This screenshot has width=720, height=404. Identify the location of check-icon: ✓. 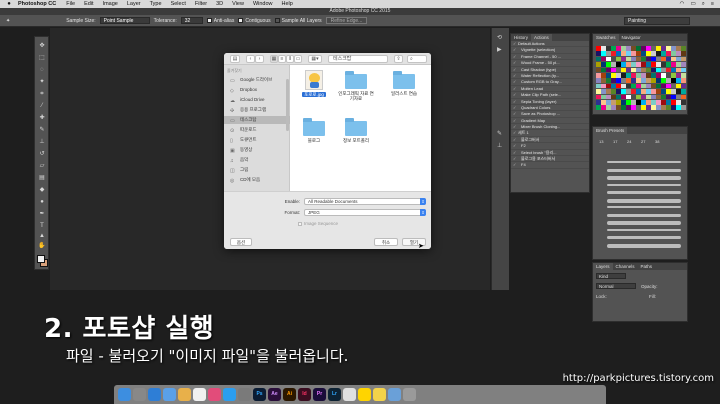
(514, 164).